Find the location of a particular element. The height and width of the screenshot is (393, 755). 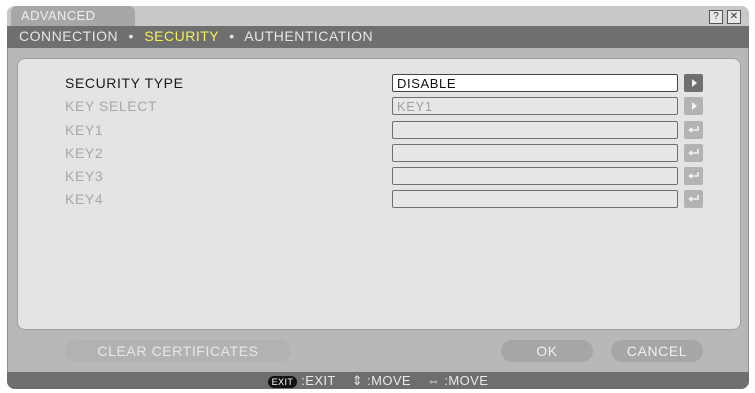

help-icon: ? is located at coordinates (716, 17).